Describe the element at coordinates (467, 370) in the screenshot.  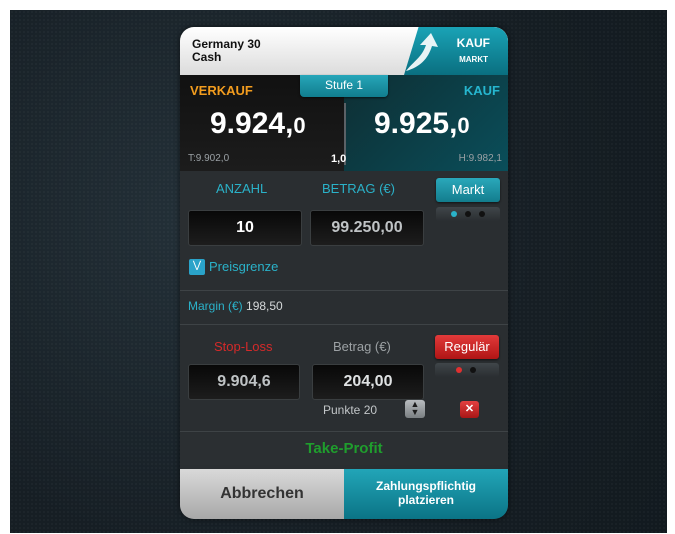
I see `stop-mode-indicator` at that location.